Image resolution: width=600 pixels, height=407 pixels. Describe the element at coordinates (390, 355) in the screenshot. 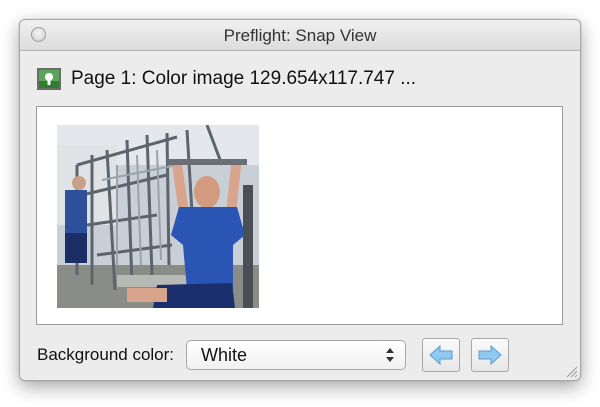

I see `chevron-up-down-icon` at that location.